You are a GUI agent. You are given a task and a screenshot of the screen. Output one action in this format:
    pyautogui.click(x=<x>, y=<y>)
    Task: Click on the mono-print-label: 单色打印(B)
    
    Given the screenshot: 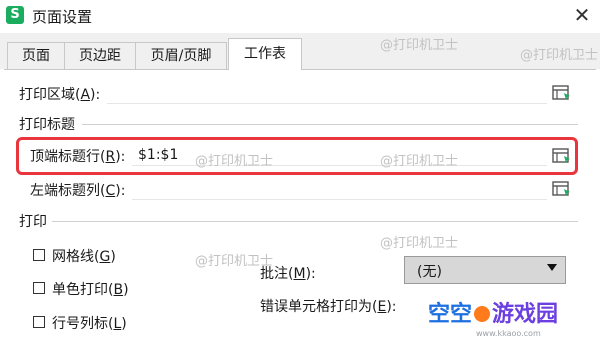 What is the action you would take?
    pyautogui.click(x=90, y=290)
    